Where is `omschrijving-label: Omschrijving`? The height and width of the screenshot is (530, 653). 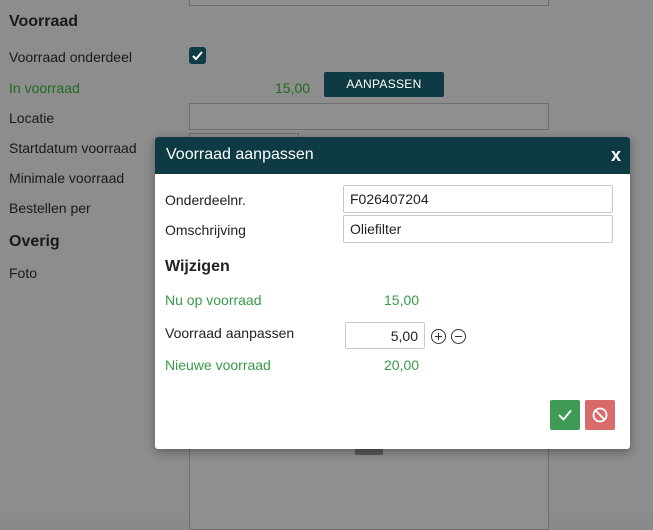 omschrijving-label: Omschrijving is located at coordinates (205, 230).